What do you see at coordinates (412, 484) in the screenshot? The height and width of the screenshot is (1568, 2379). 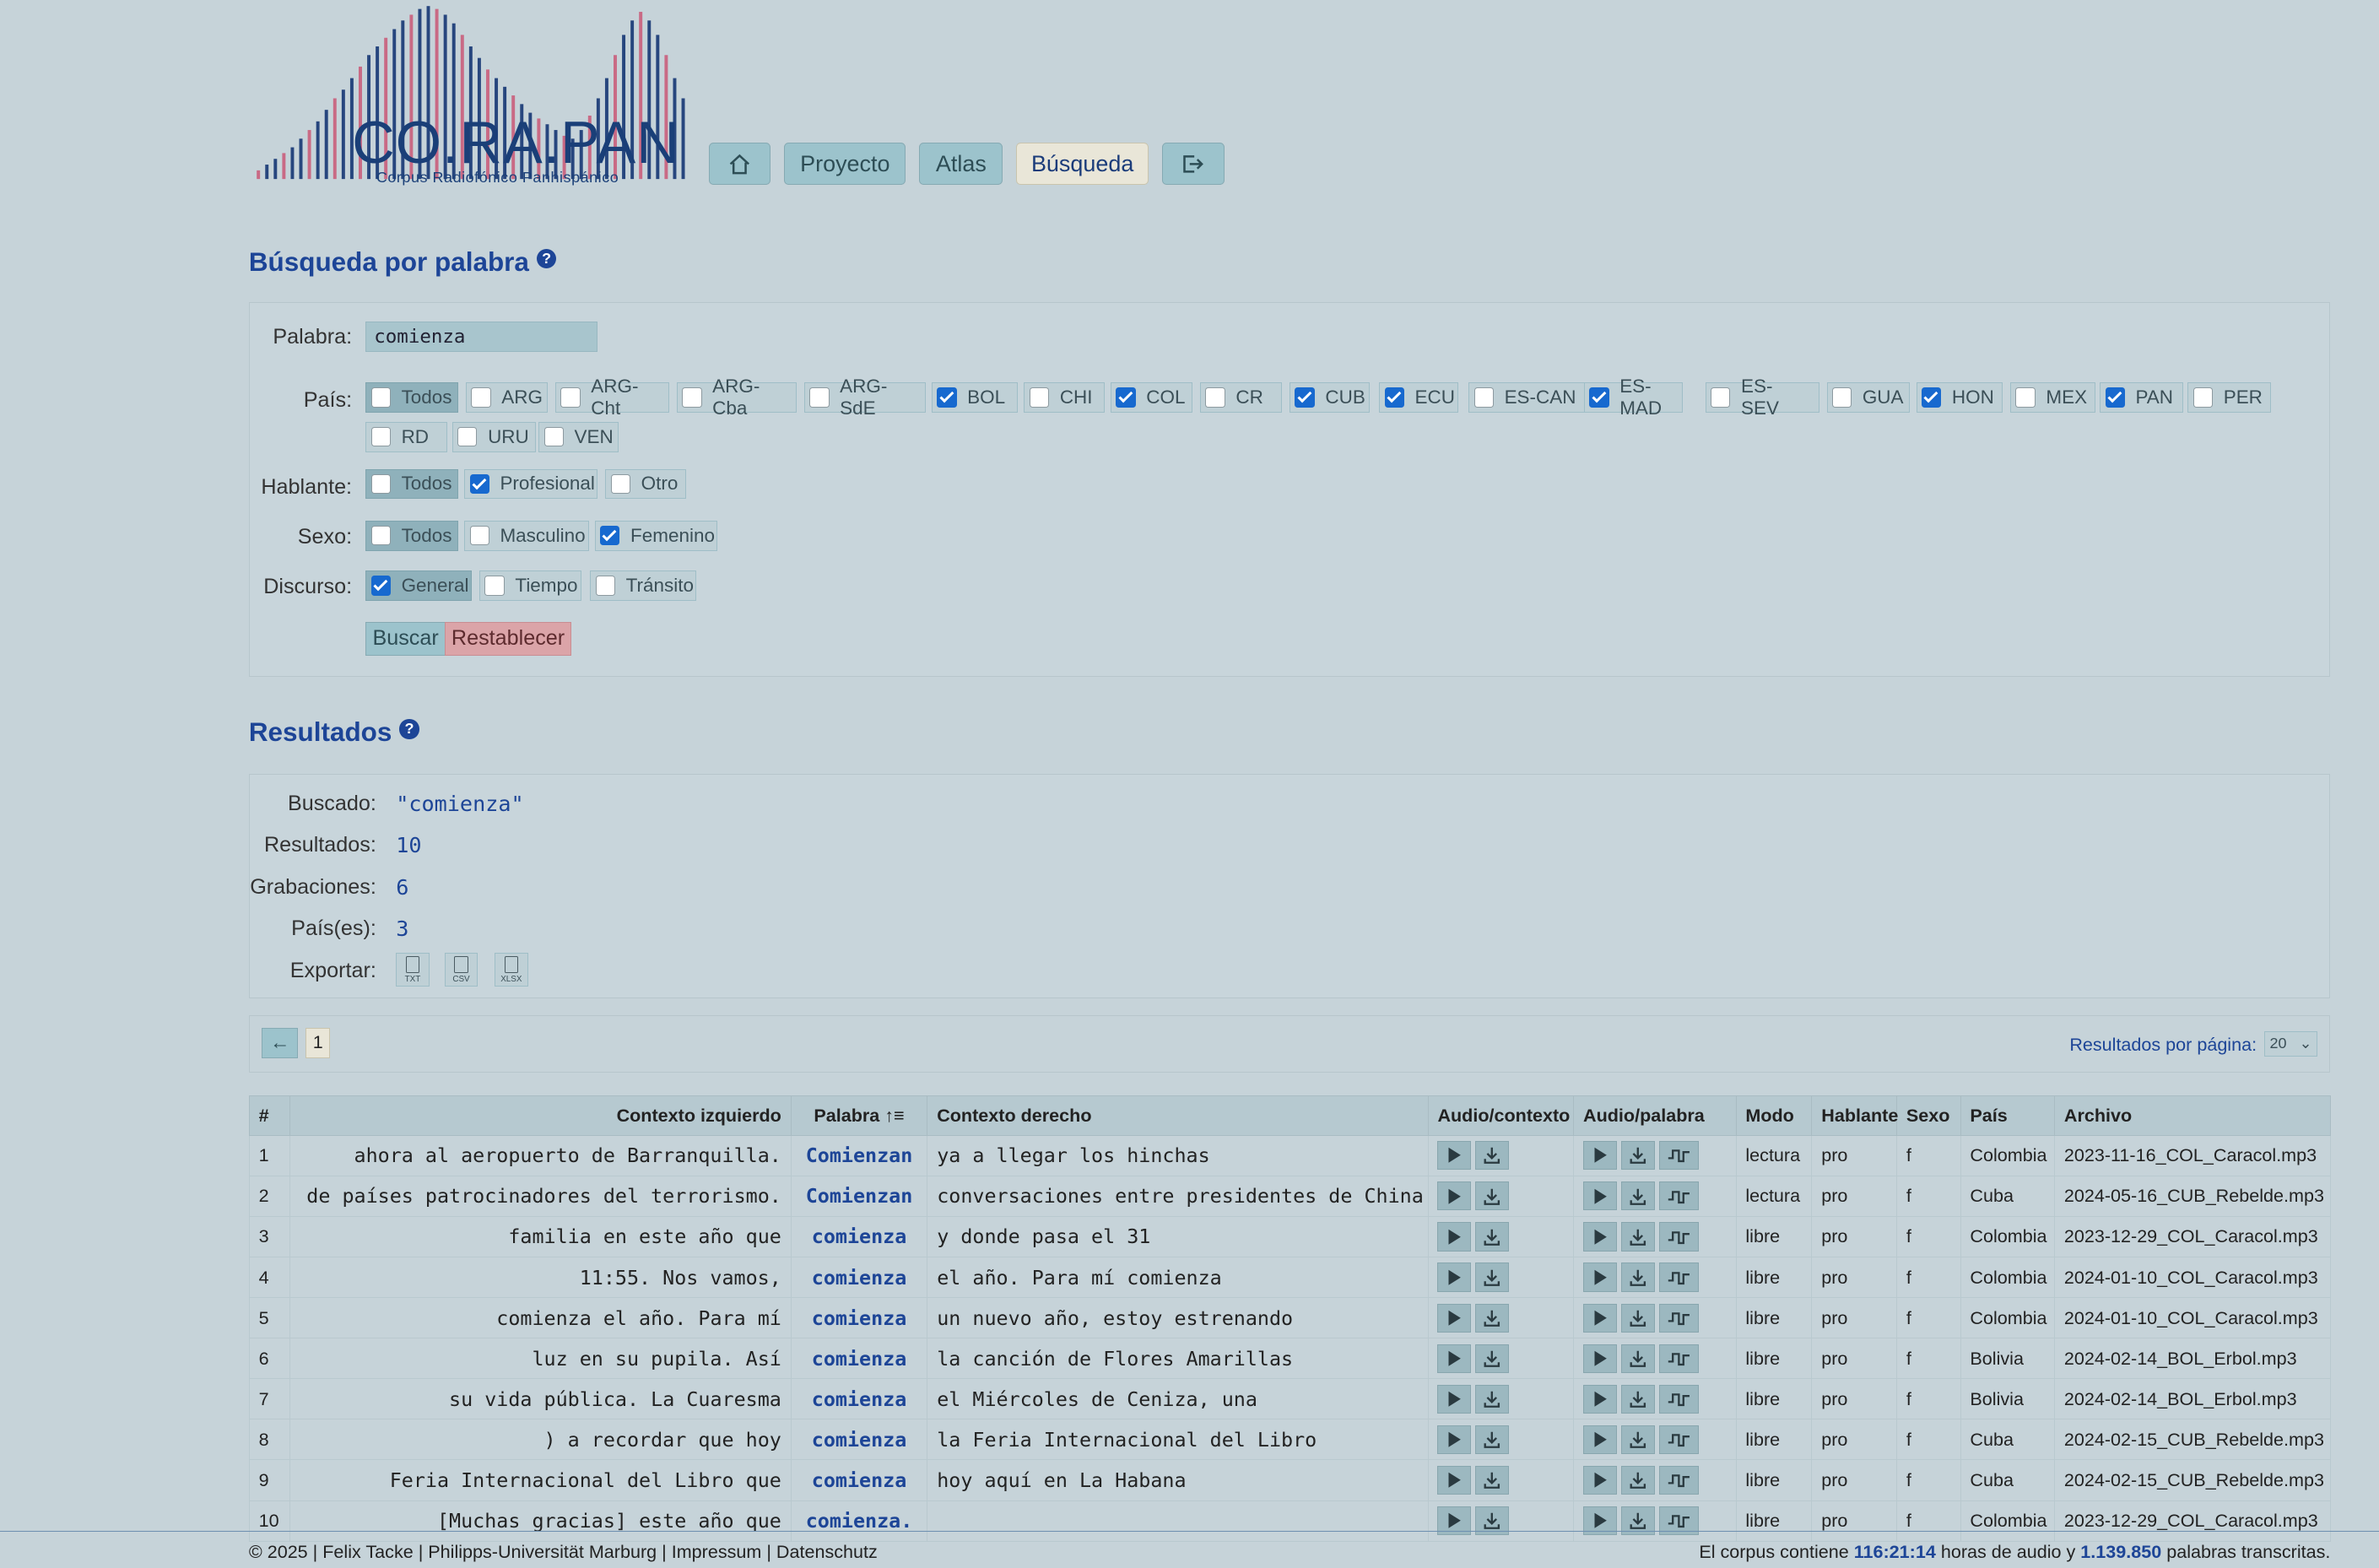 I see `speaker-option-todos: Todos` at bounding box center [412, 484].